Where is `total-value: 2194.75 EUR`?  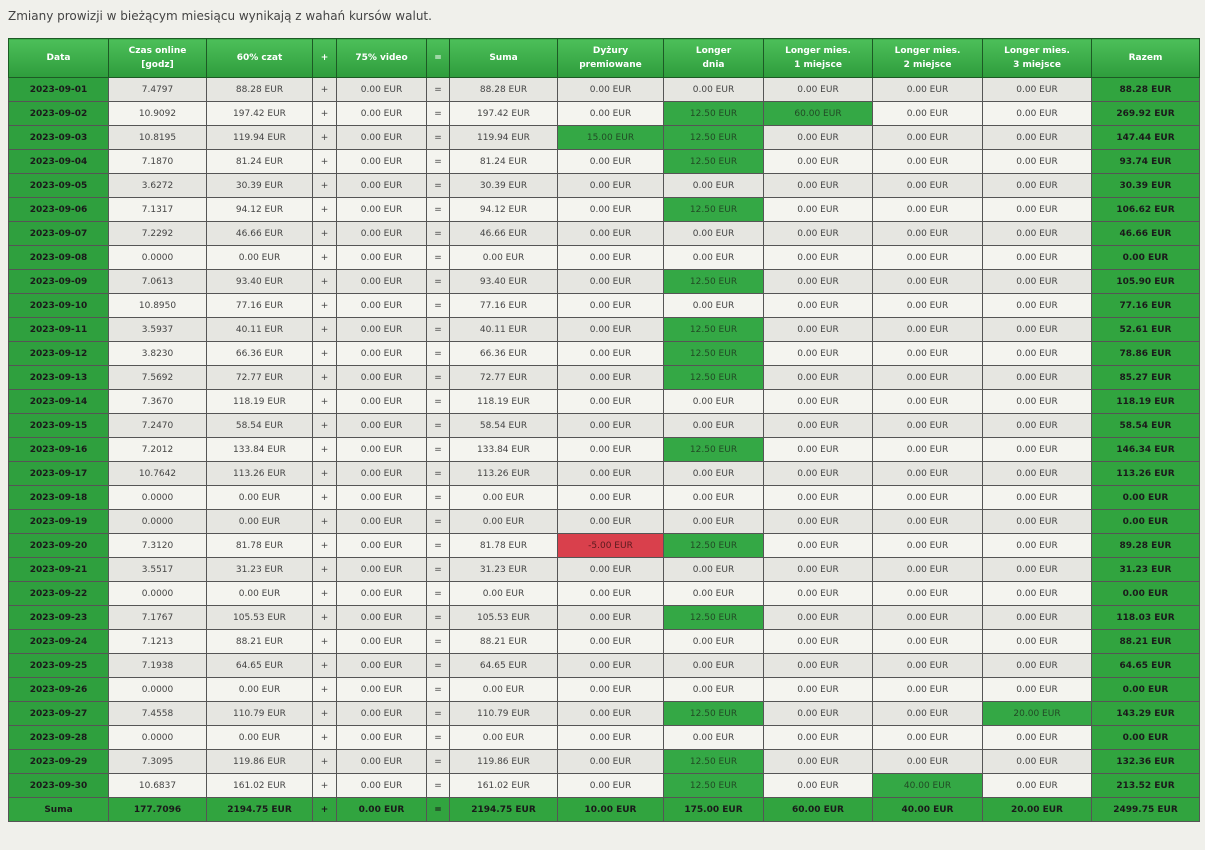
total-value: 2194.75 EUR is located at coordinates (259, 809).